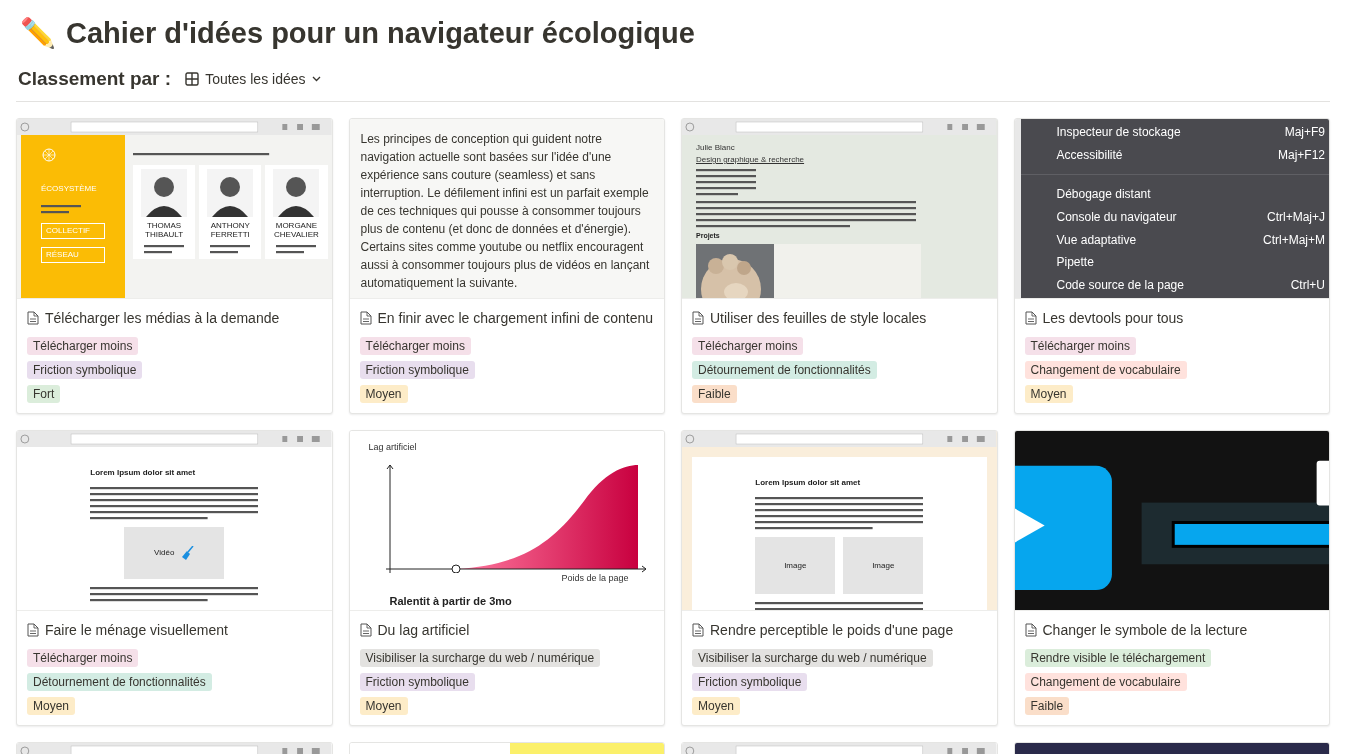 The height and width of the screenshot is (754, 1346). I want to click on menu-item: Console du navigateur Ctrl+Maj+J, so click(1174, 217).